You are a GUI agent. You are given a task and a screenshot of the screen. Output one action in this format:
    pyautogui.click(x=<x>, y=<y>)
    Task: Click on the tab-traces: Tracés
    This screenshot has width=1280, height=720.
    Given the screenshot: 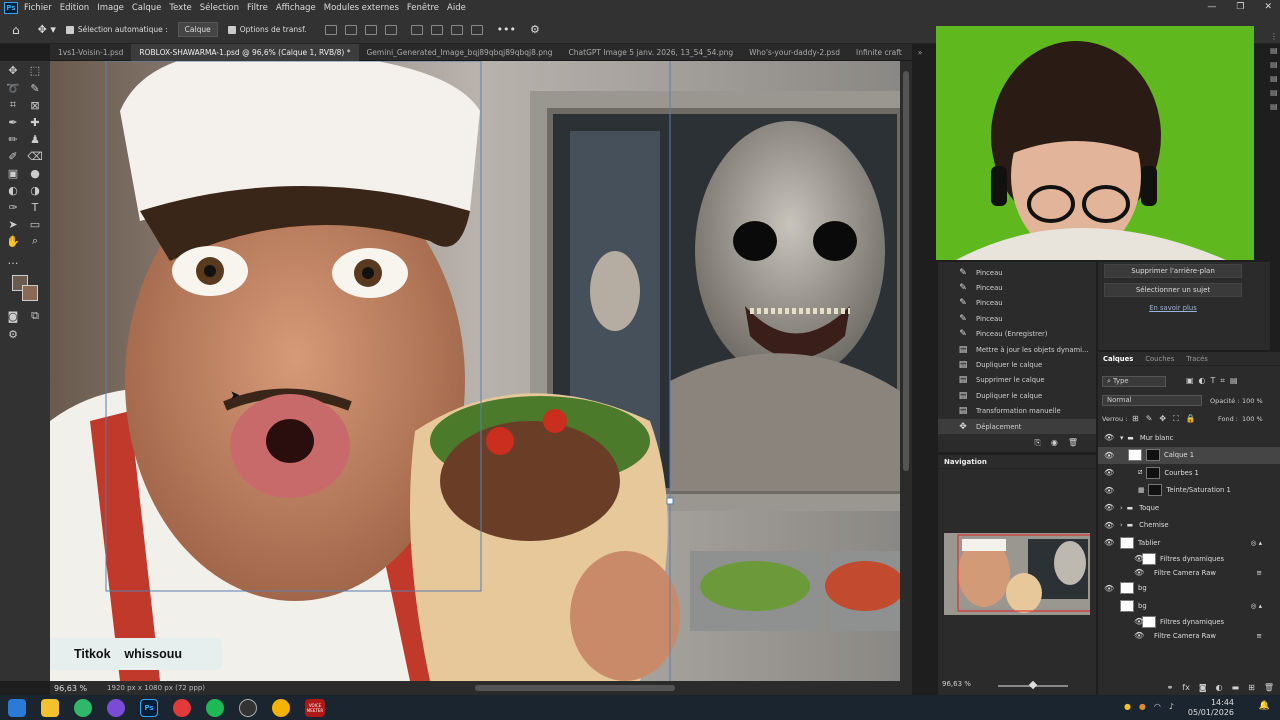 What is the action you would take?
    pyautogui.click(x=1197, y=359)
    